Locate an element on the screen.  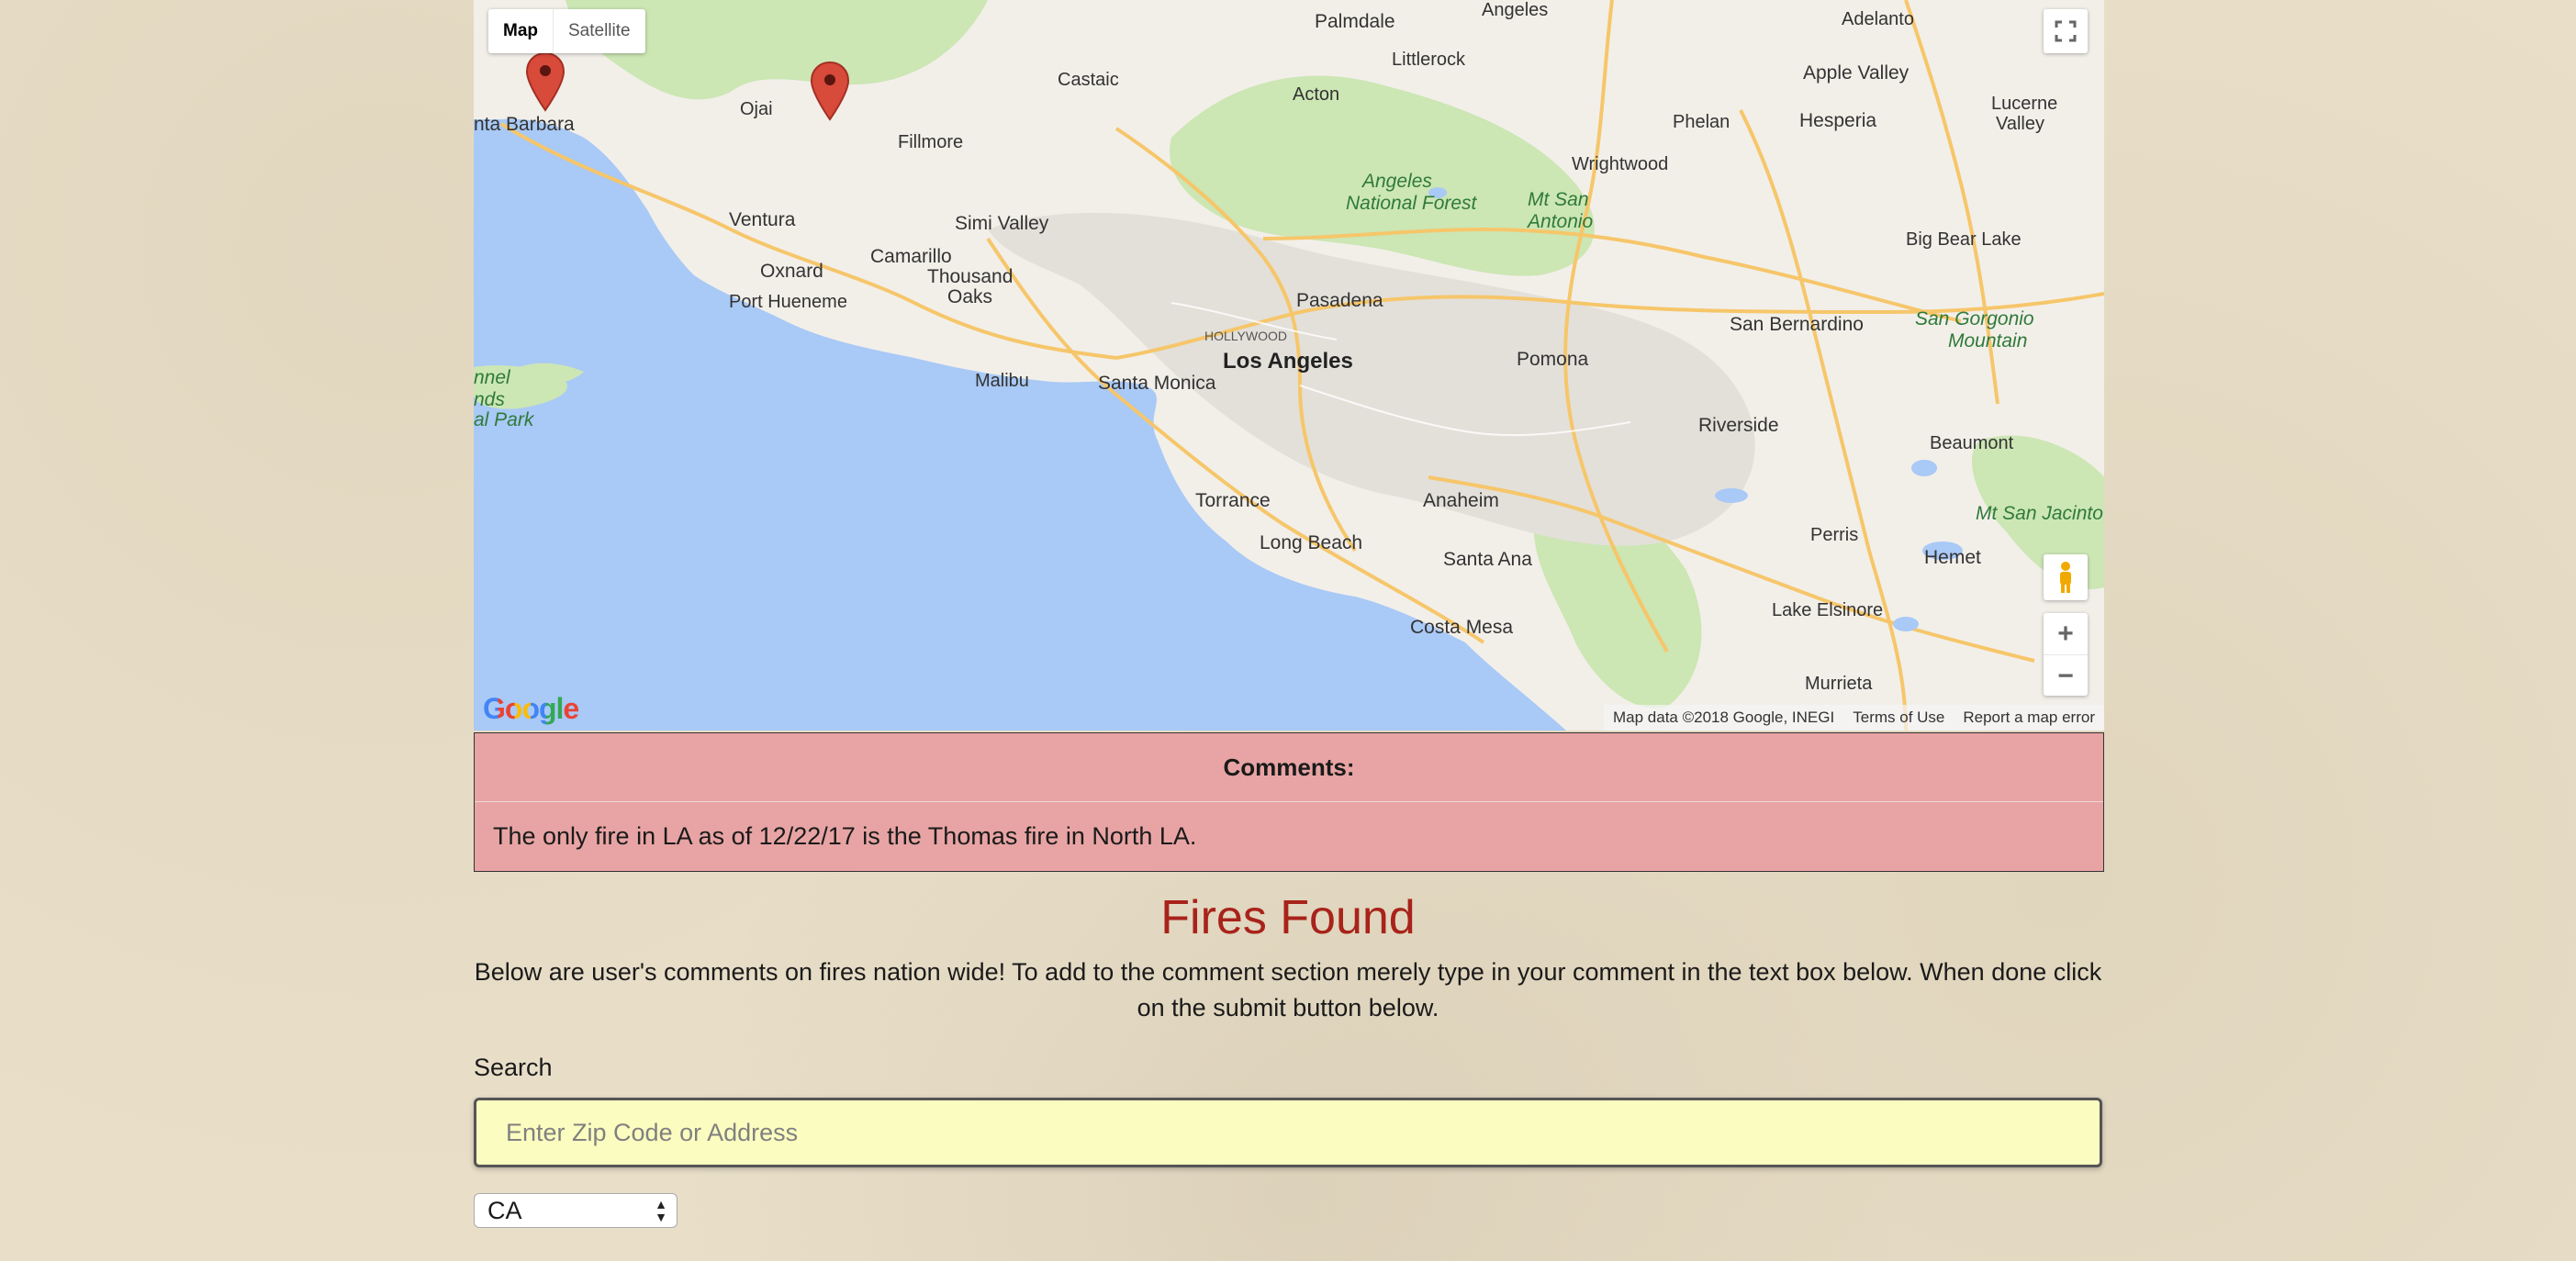
map-label-anaheim: Anaheim is located at coordinates (1461, 501).